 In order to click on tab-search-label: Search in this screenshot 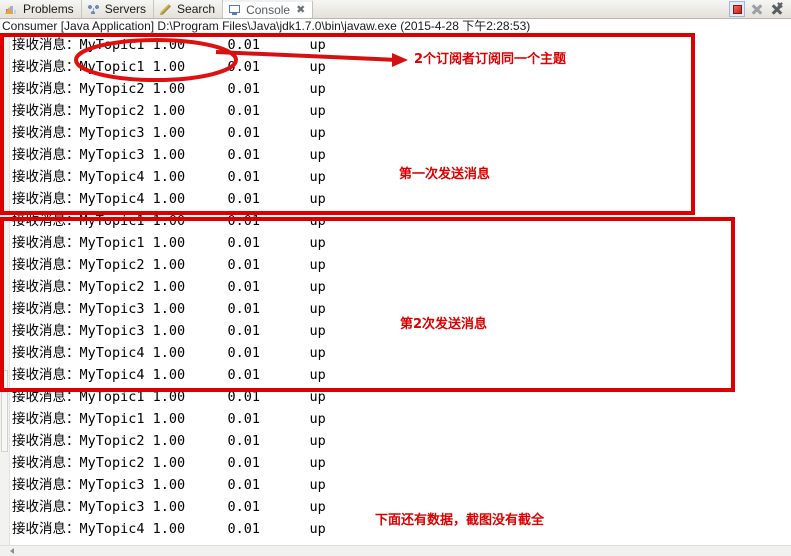, I will do `click(196, 9)`.